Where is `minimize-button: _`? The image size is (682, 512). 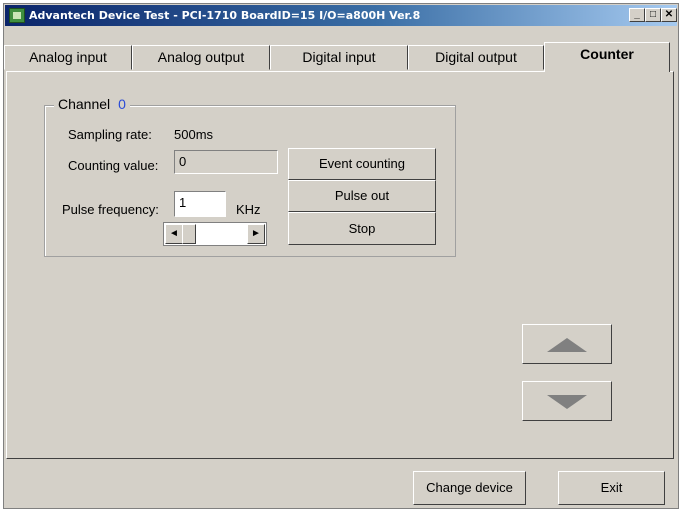
minimize-button: _ is located at coordinates (637, 15).